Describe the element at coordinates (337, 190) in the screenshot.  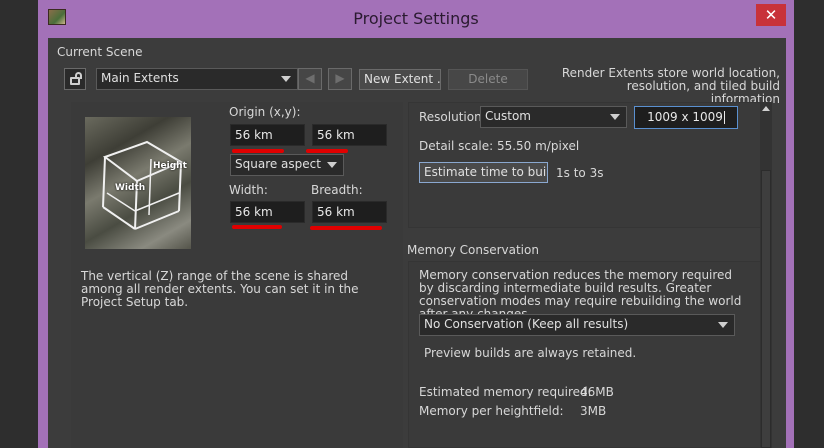
I see `breadth-label: Breadth:` at that location.